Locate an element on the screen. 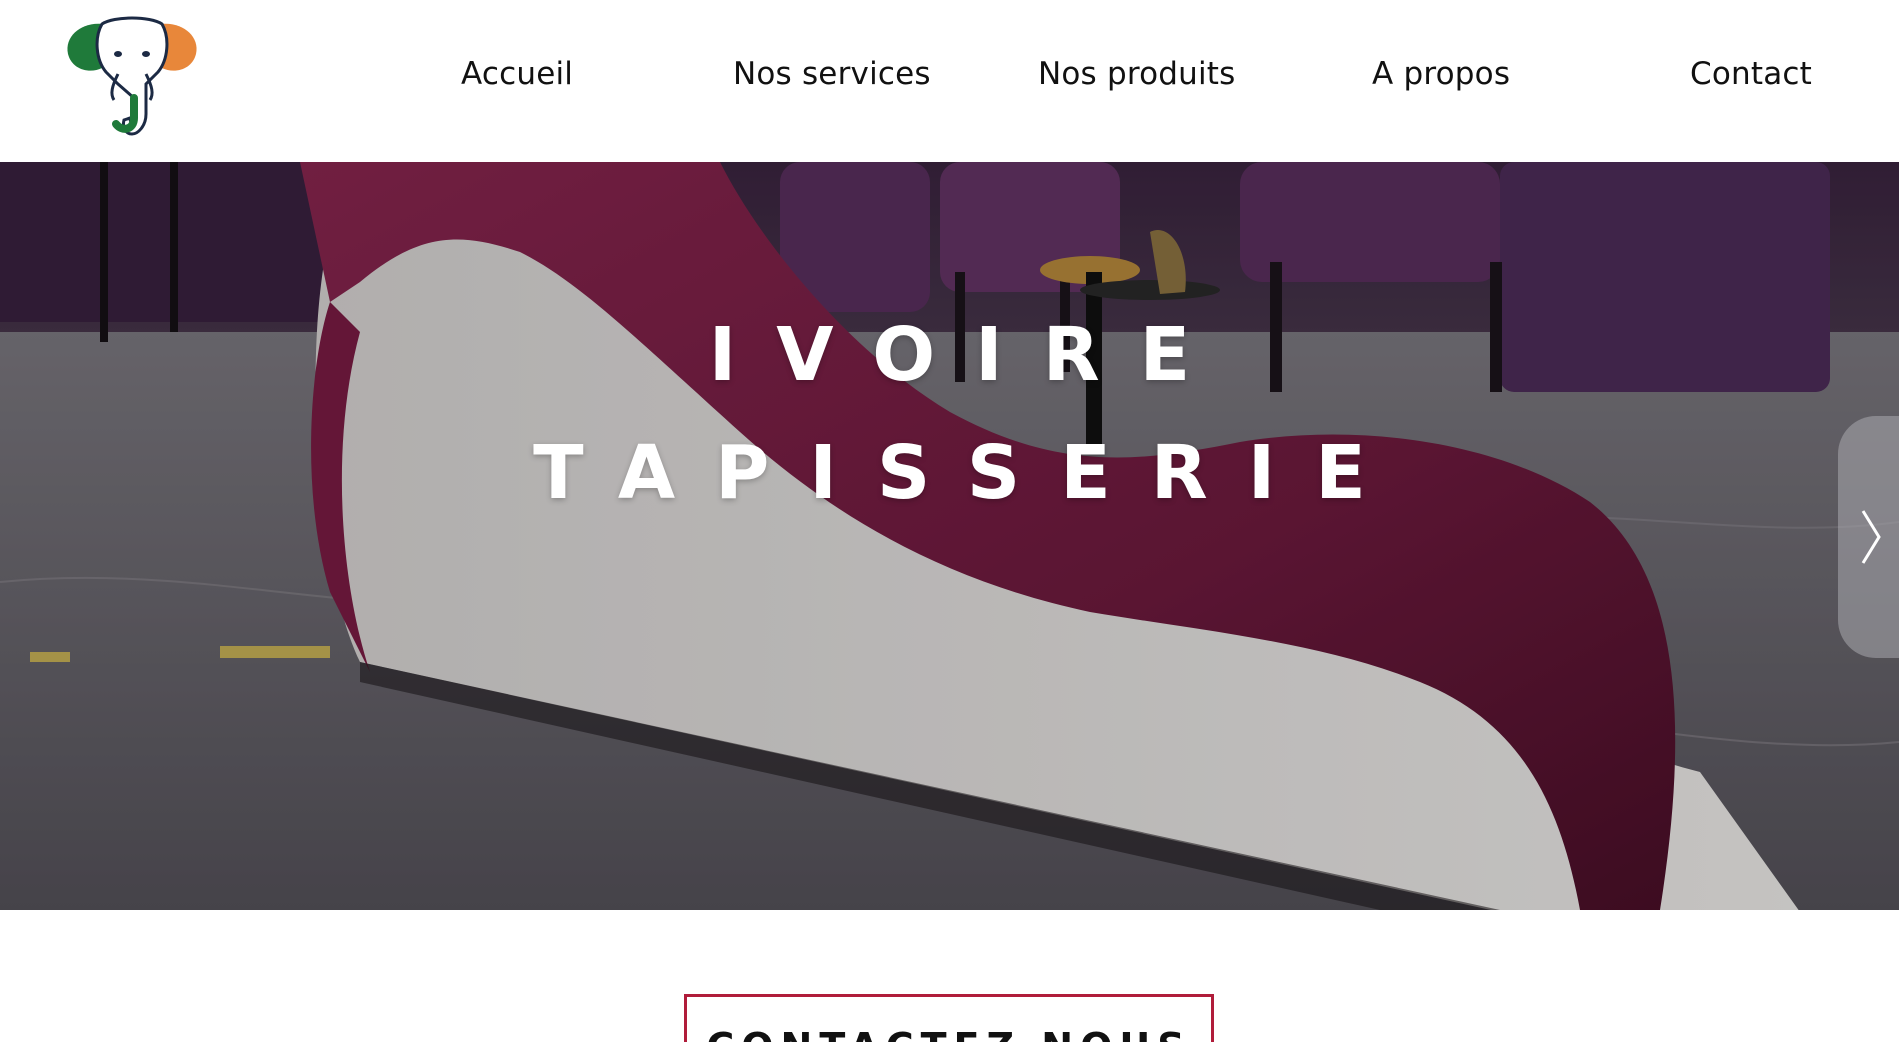 The height and width of the screenshot is (1042, 1899). contact-us-button: CONTACTEZ NOUS is located at coordinates (949, 1018).